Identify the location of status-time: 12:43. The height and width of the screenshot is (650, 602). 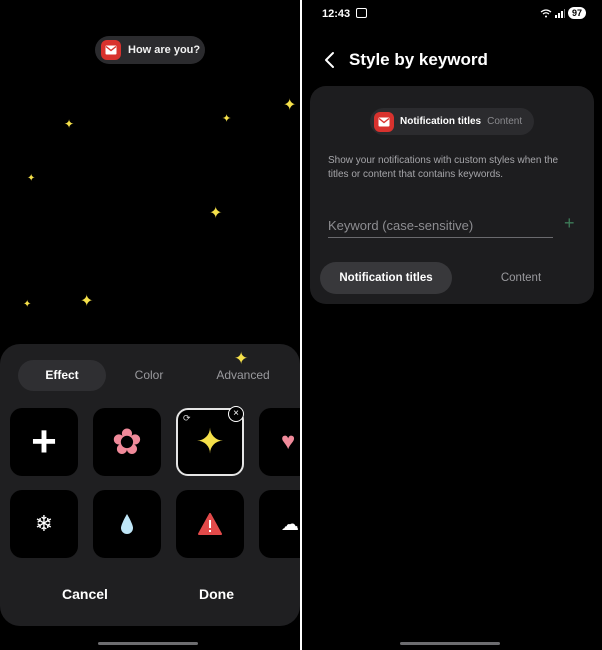
(336, 14).